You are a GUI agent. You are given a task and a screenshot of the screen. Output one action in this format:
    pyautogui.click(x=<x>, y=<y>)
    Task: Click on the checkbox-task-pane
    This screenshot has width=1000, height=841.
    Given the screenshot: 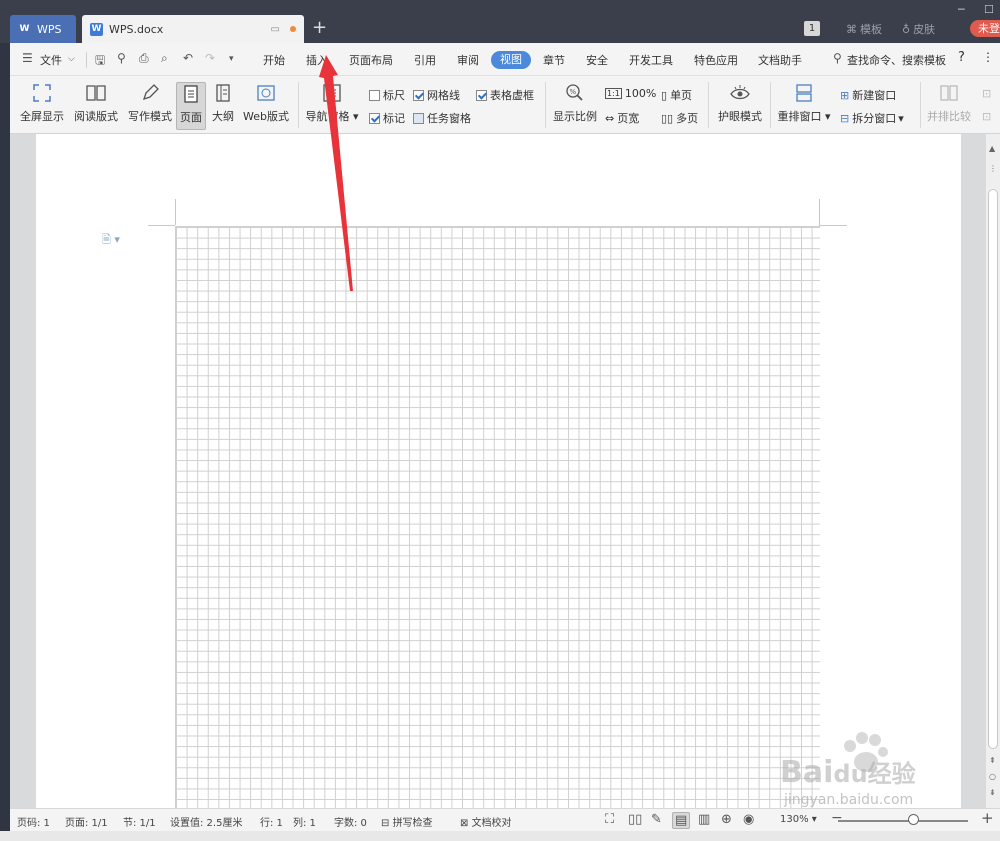 What is the action you would take?
    pyautogui.click(x=418, y=118)
    